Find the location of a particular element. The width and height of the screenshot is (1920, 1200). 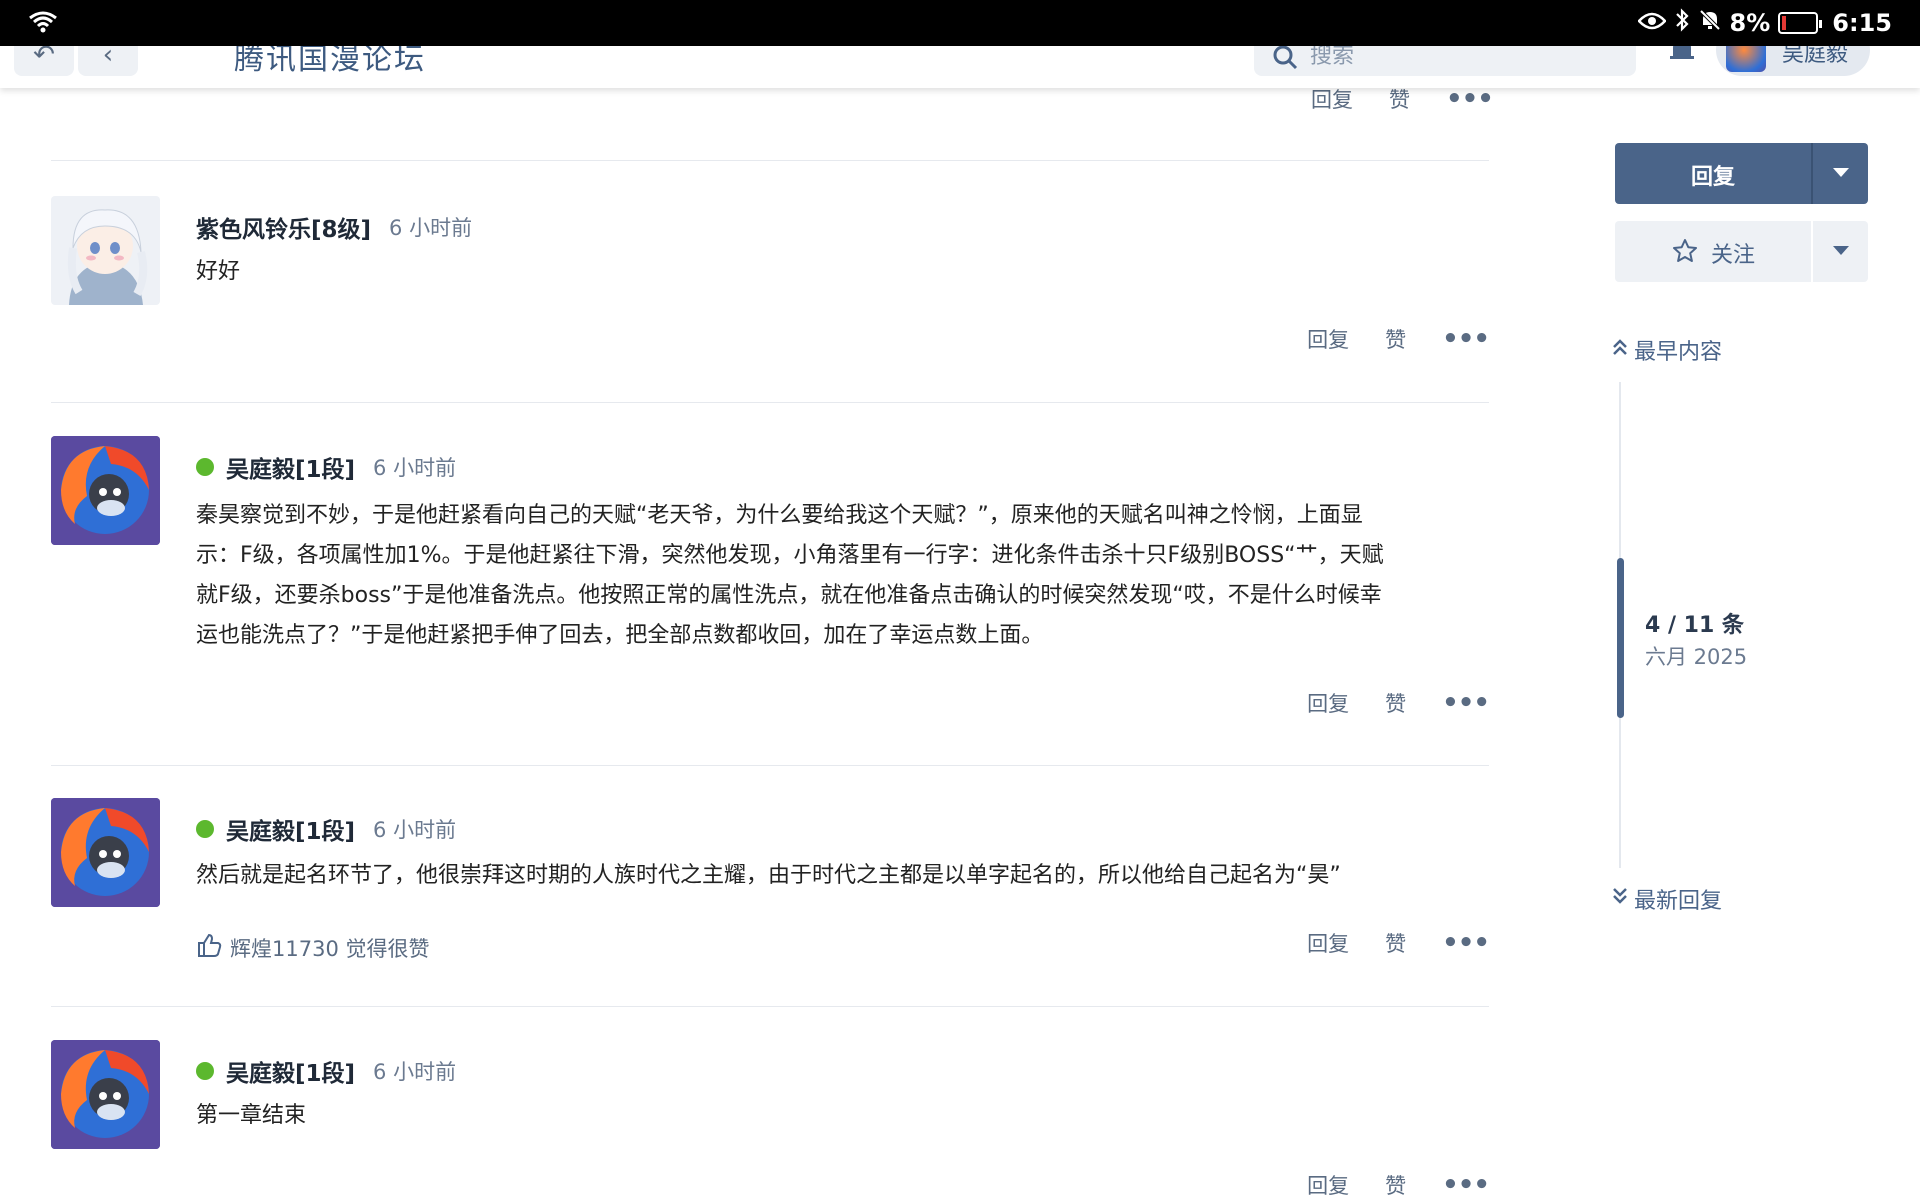

like-summary-text: 辉煌11730 觉得很赞 is located at coordinates (330, 948).